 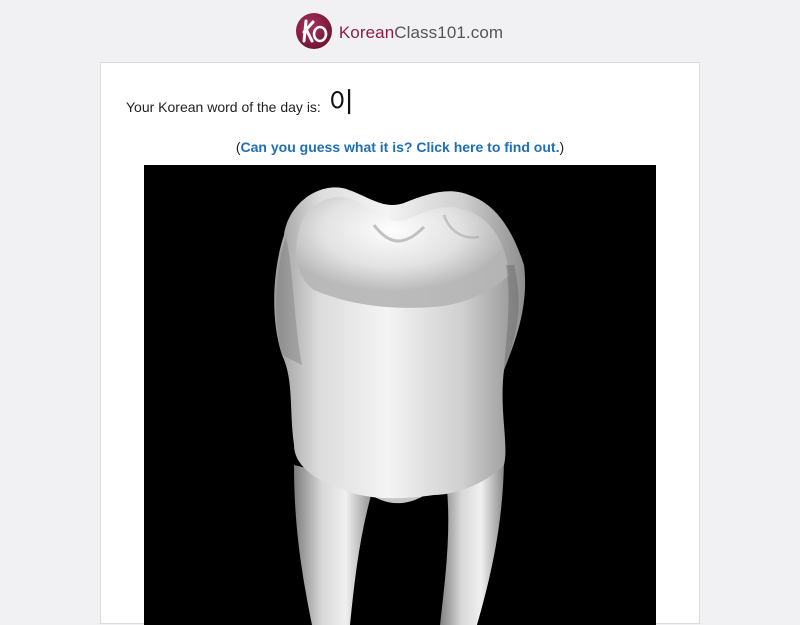 I want to click on logo-text: KoreanClass101.com, so click(x=421, y=32).